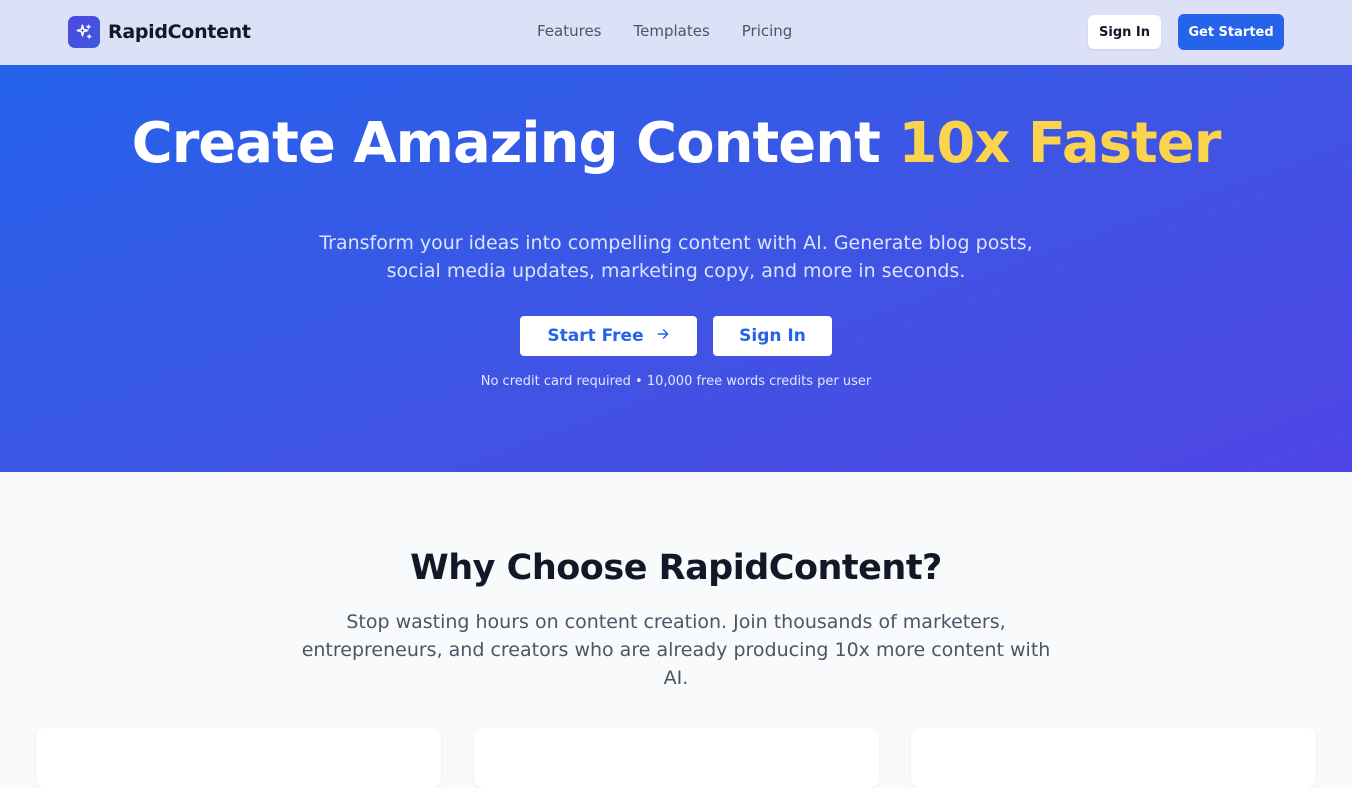 This screenshot has height=788, width=1352. What do you see at coordinates (1124, 32) in the screenshot?
I see `header-sign-in-button: Sign In` at bounding box center [1124, 32].